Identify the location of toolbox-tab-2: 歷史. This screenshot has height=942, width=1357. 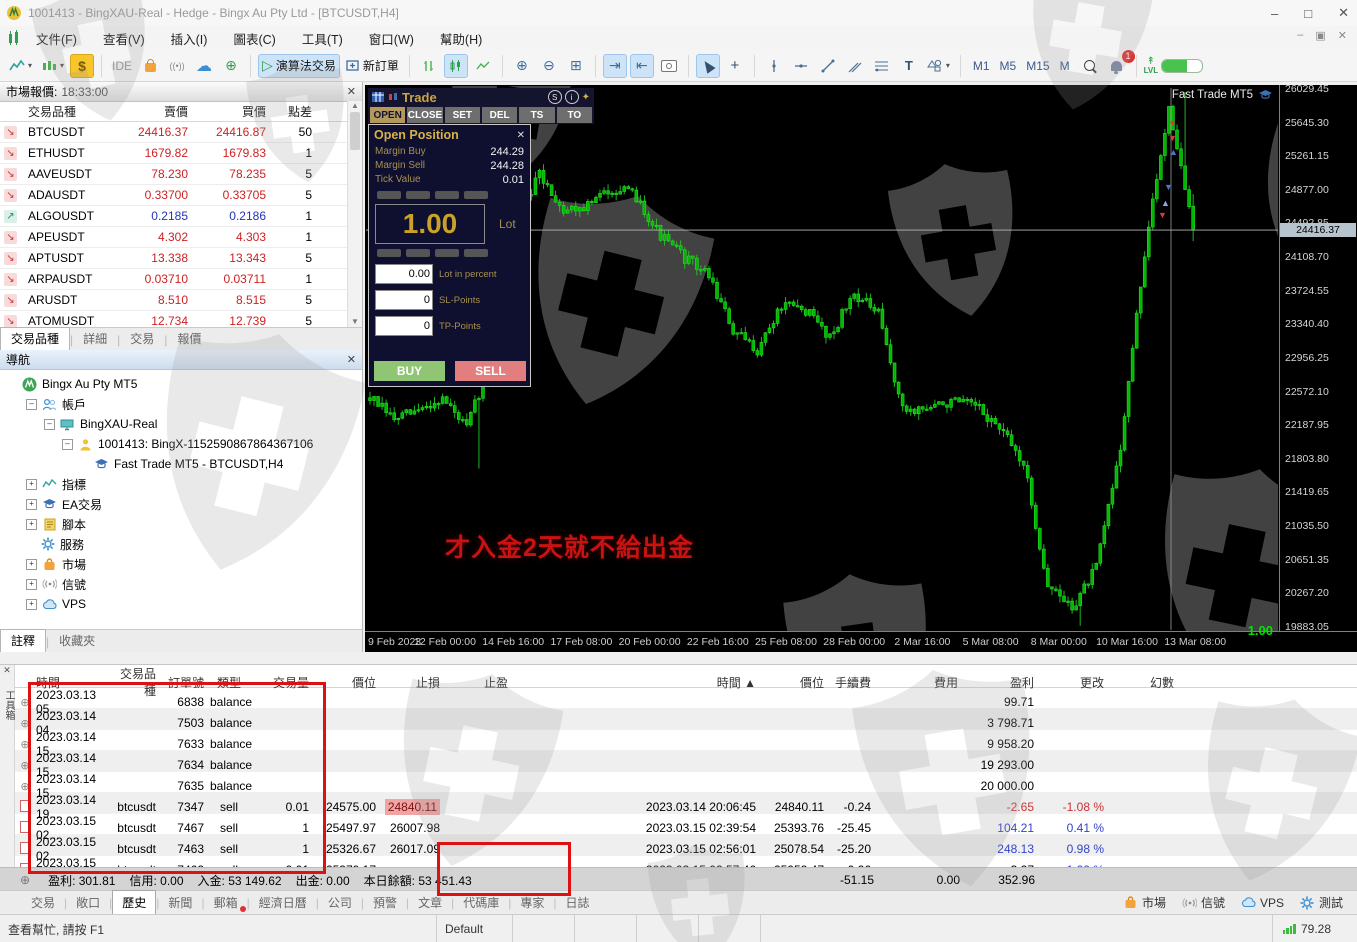
(134, 902).